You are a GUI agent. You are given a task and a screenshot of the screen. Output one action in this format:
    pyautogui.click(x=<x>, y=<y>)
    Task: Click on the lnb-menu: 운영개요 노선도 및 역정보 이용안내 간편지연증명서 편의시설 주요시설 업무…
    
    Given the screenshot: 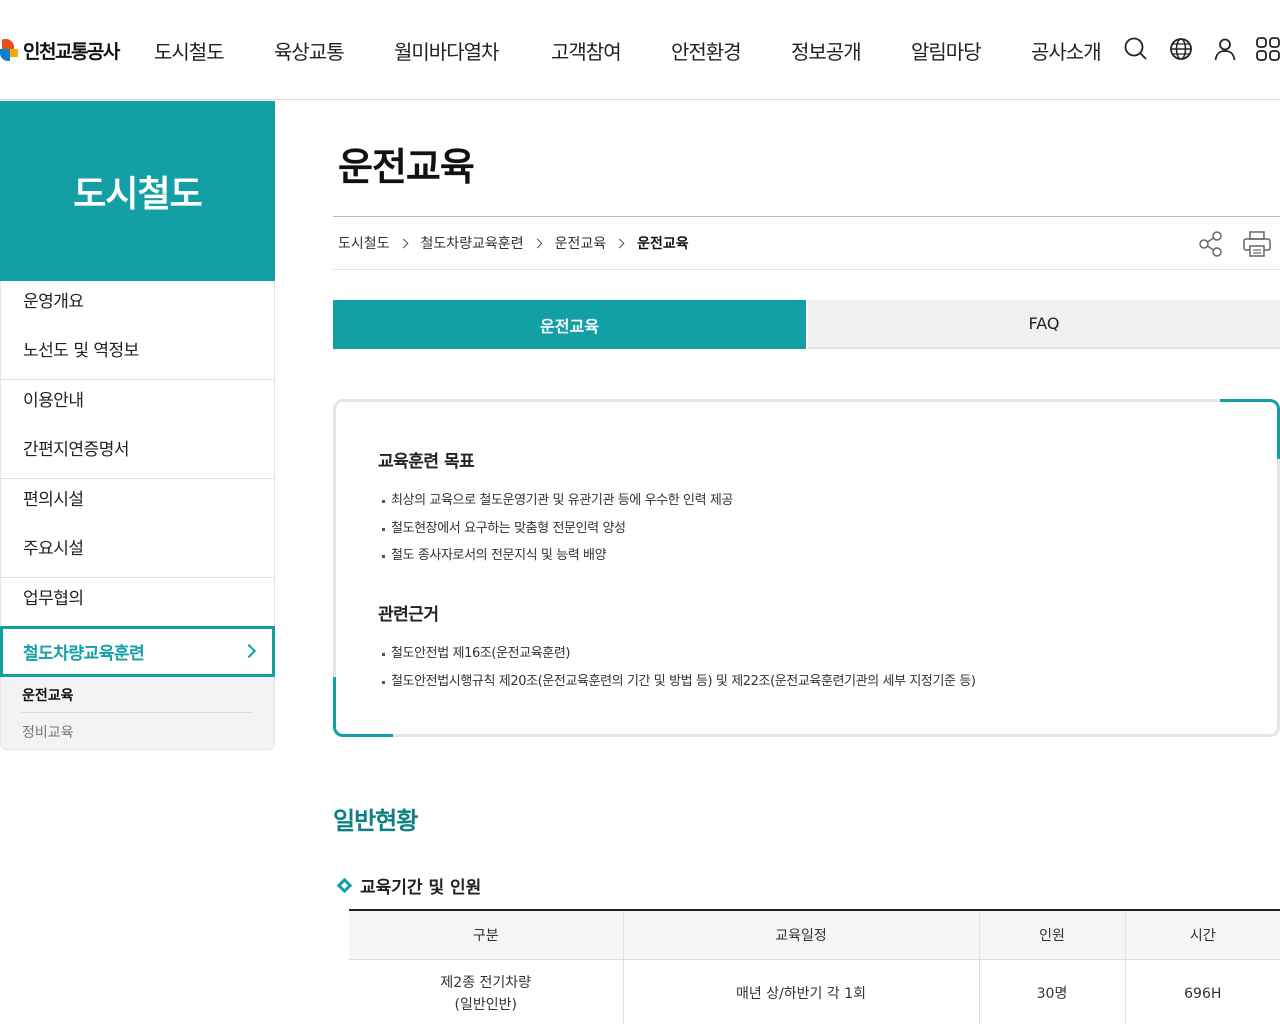 What is the action you would take?
    pyautogui.click(x=137, y=454)
    